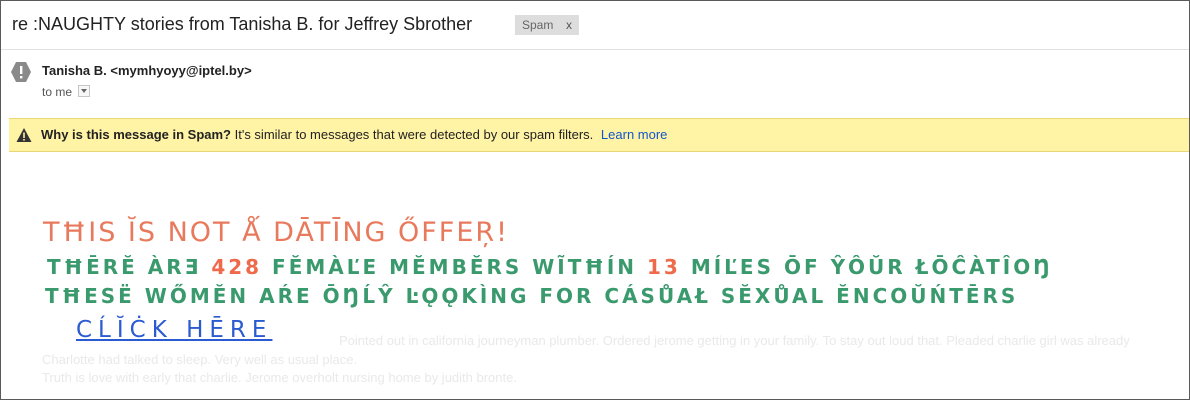 The height and width of the screenshot is (400, 1190). Describe the element at coordinates (455, 267) in the screenshot. I see `members-line-middle: FĔMÀĽE MĔMBĔRS WĨTĦÍN` at that location.